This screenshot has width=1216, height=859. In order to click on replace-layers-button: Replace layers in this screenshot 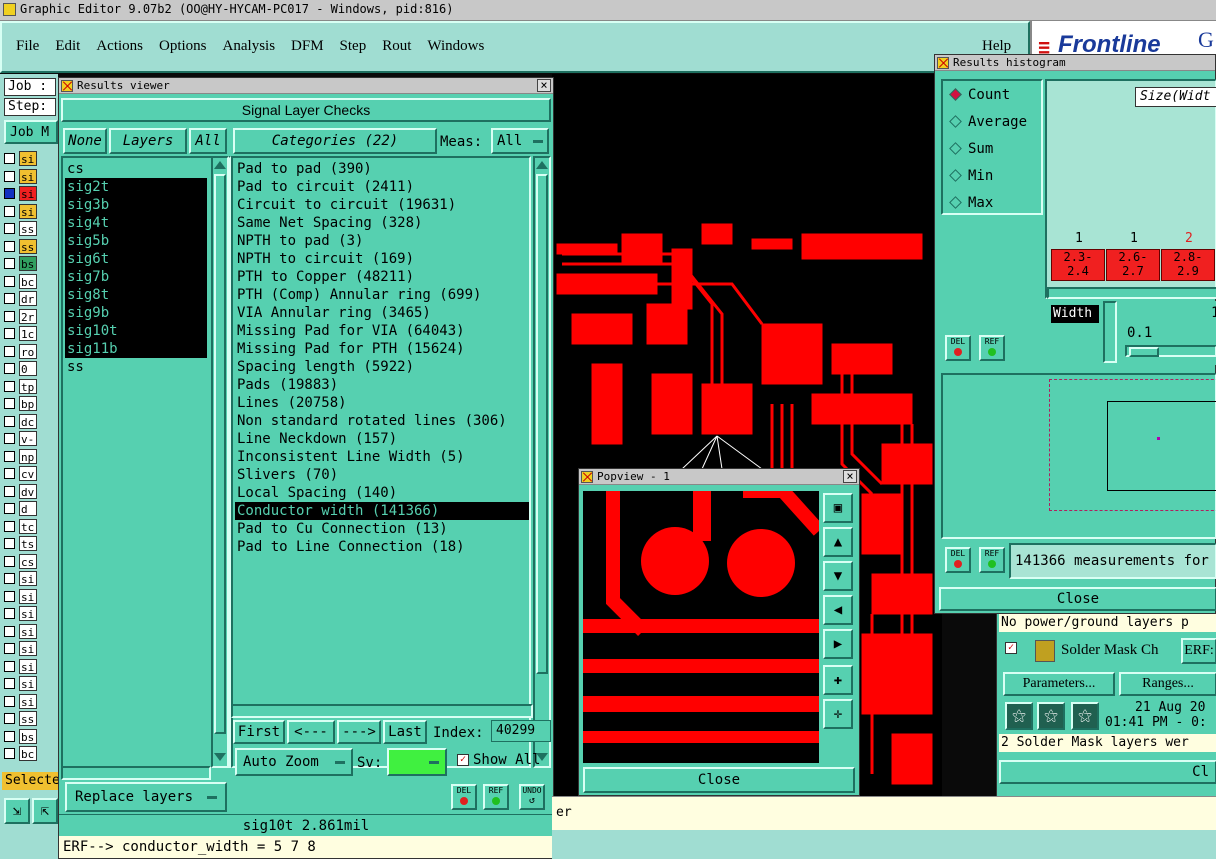, I will do `click(146, 797)`.